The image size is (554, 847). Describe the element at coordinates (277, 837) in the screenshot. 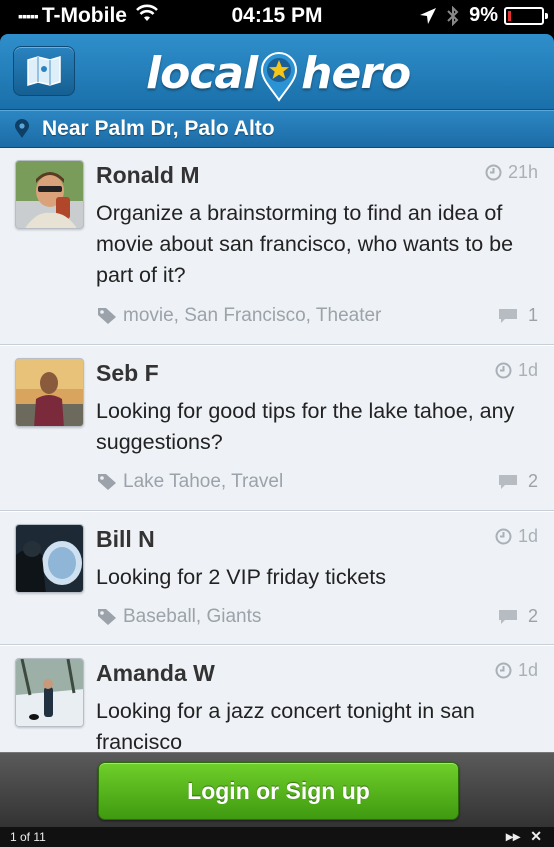

I see `screenshot-pager: 1 of 11 ▸▸ ✕` at that location.